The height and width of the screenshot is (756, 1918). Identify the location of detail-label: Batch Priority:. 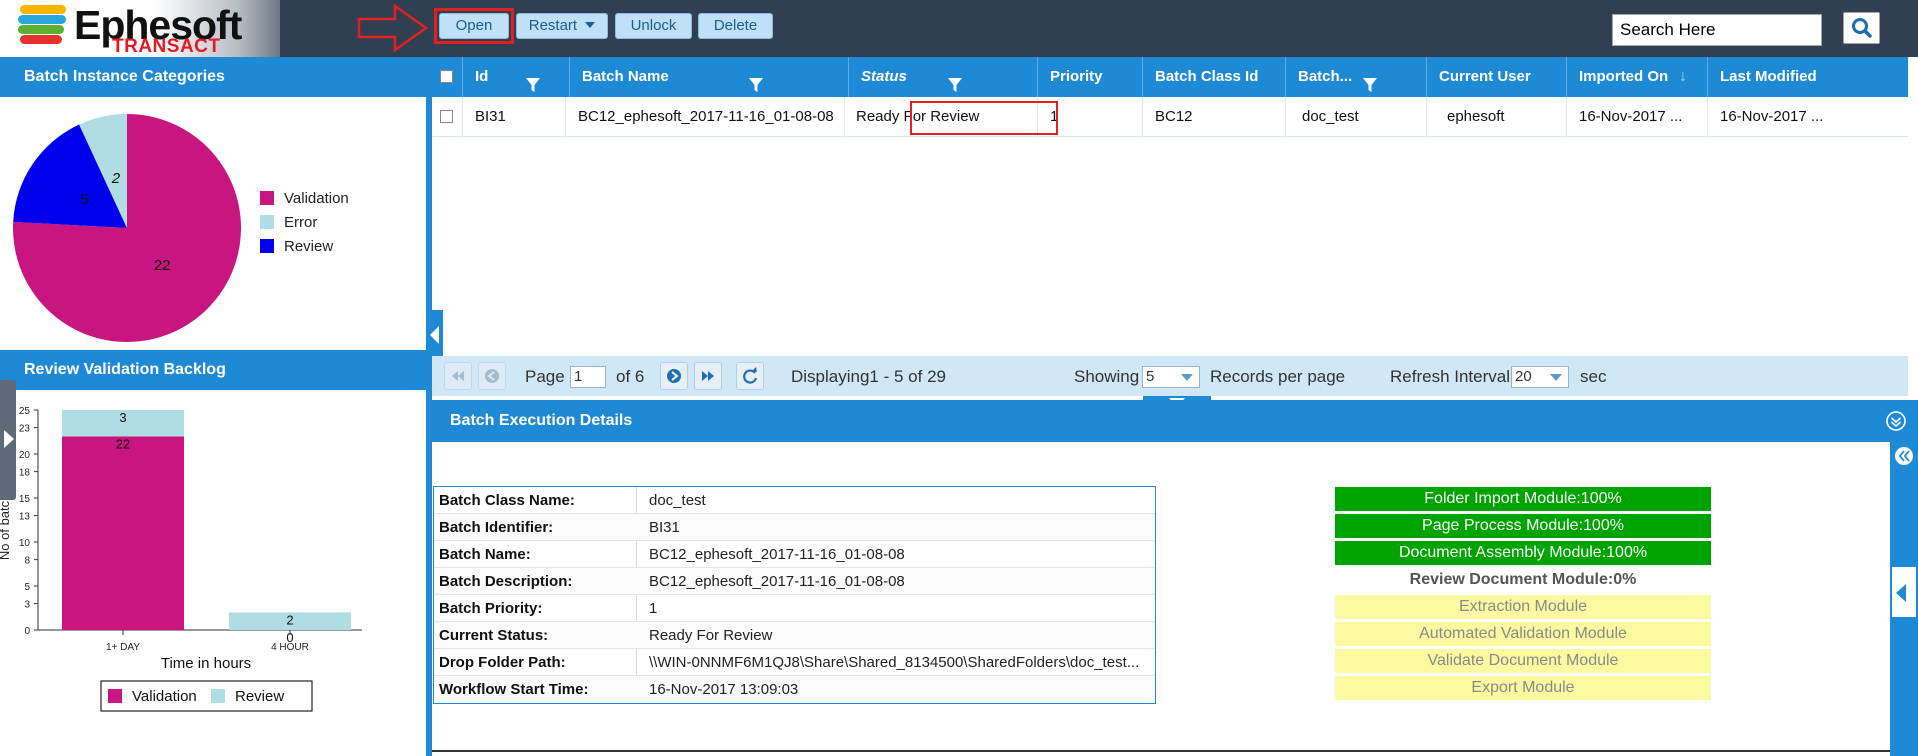
(491, 608).